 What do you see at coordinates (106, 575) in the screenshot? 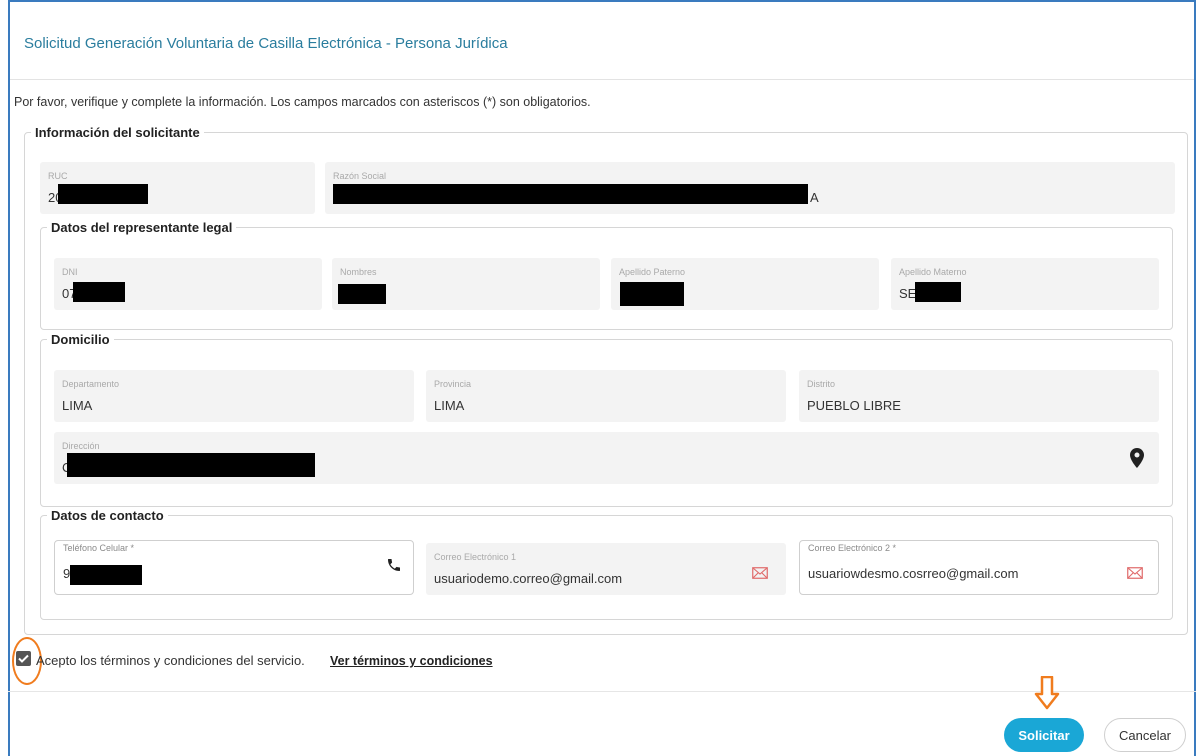
I see `redaction-telefono` at bounding box center [106, 575].